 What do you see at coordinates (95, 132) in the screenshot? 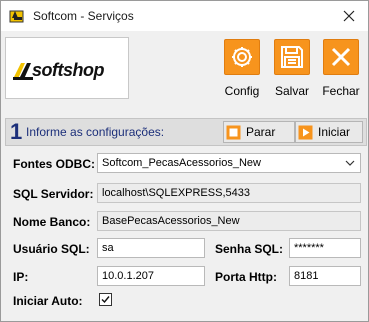
I see `section-title: Informe as configurações:` at bounding box center [95, 132].